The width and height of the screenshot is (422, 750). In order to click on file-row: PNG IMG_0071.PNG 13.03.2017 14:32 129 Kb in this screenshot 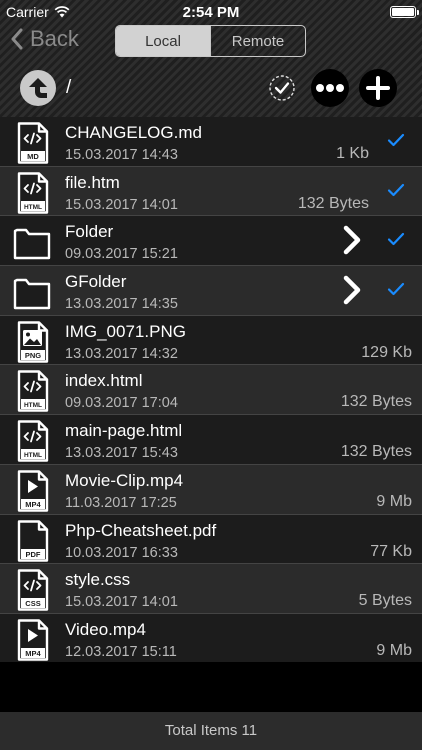, I will do `click(211, 340)`.